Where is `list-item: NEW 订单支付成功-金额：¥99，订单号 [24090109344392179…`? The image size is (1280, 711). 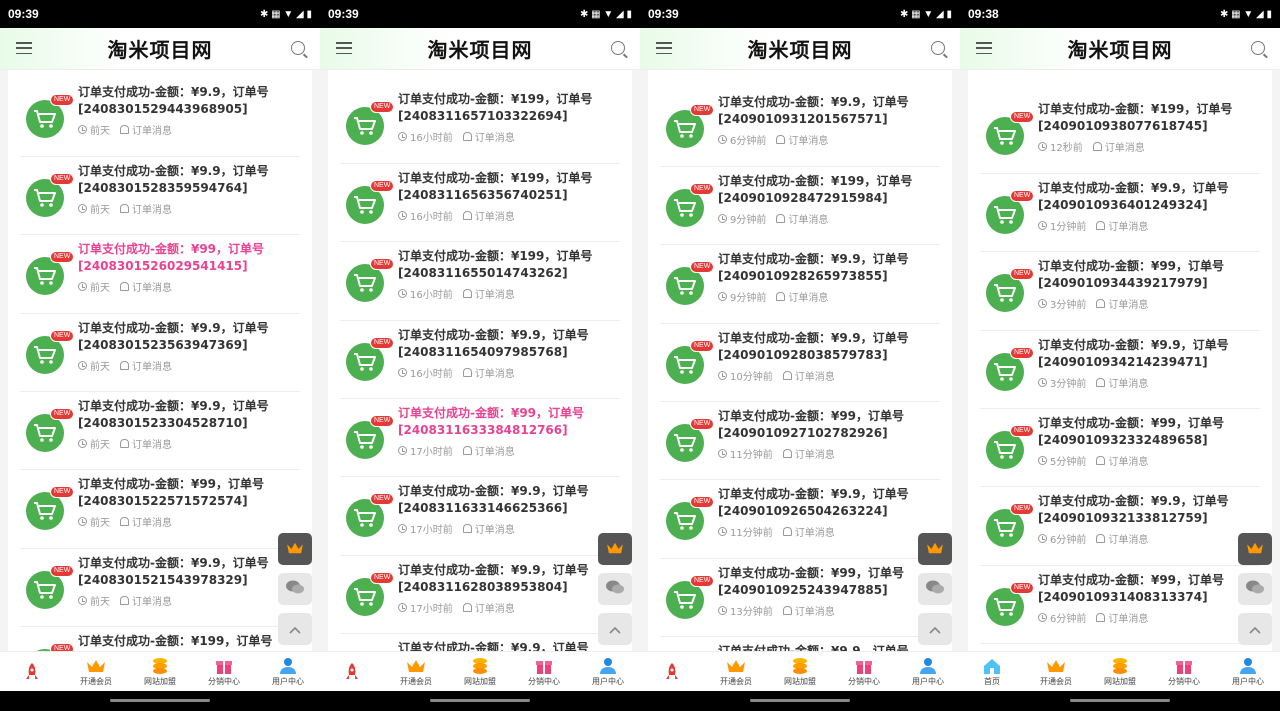 list-item: NEW 订单支付成功-金额：¥99，订单号 [24090109344392179… is located at coordinates (1120, 291).